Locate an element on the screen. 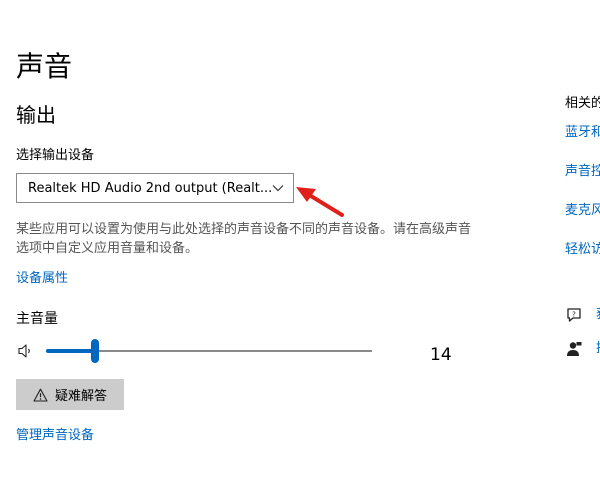 The width and height of the screenshot is (600, 481). output-device-label: 选择输出设备 is located at coordinates (55, 155).